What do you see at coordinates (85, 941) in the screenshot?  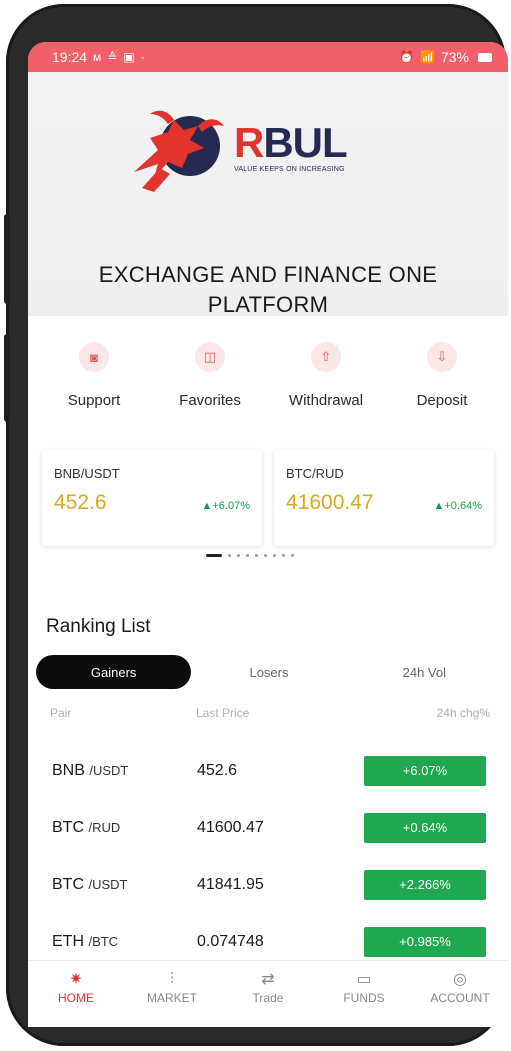 I see `row-pair: ETH /BTC` at bounding box center [85, 941].